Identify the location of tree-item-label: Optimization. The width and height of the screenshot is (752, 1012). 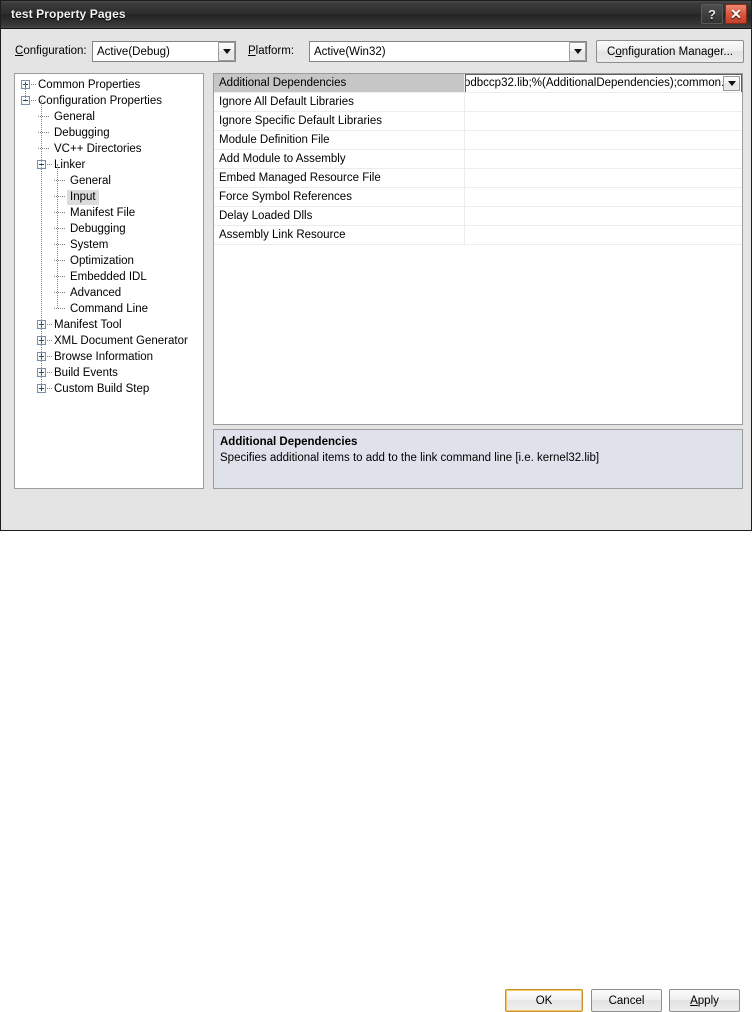
(102, 261).